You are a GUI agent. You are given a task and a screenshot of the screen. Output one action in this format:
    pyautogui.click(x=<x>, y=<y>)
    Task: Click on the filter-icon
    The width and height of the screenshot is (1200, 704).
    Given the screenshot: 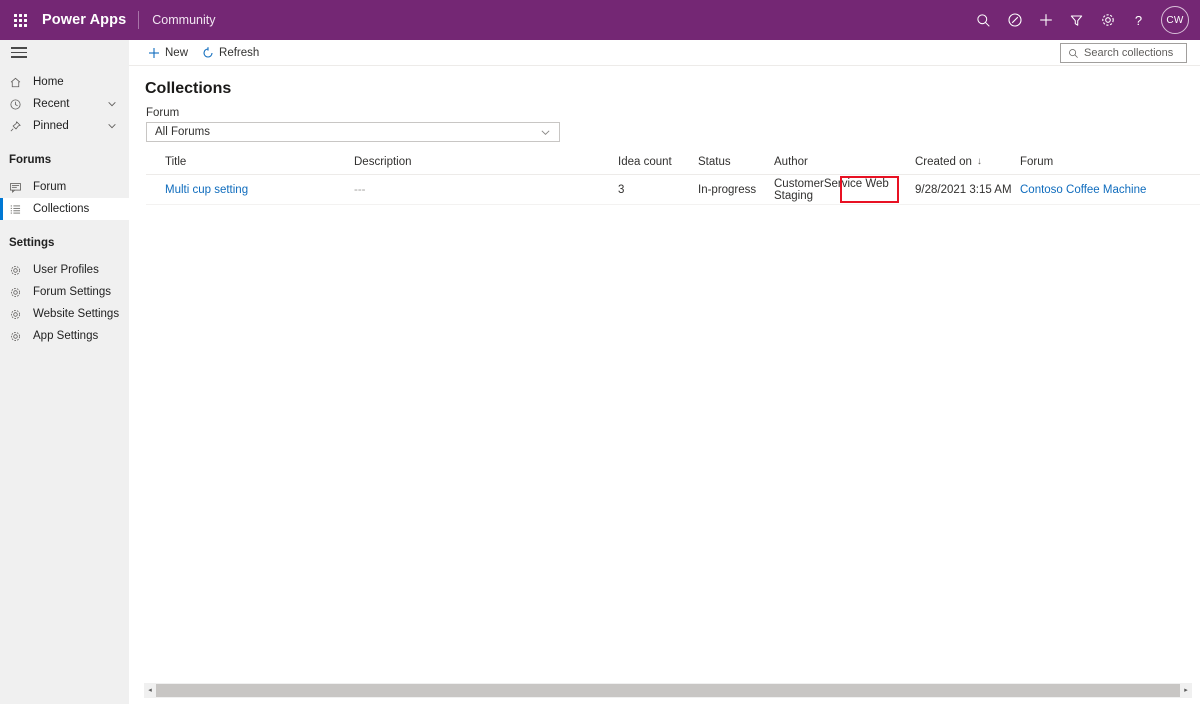 What is the action you would take?
    pyautogui.click(x=1076, y=20)
    